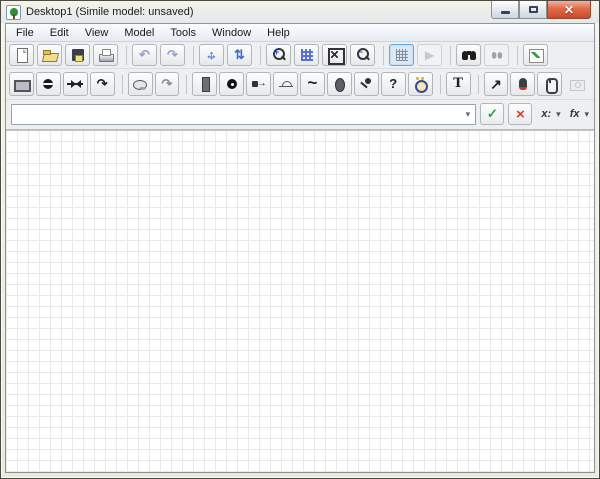  I want to click on channel-icon, so click(259, 84).